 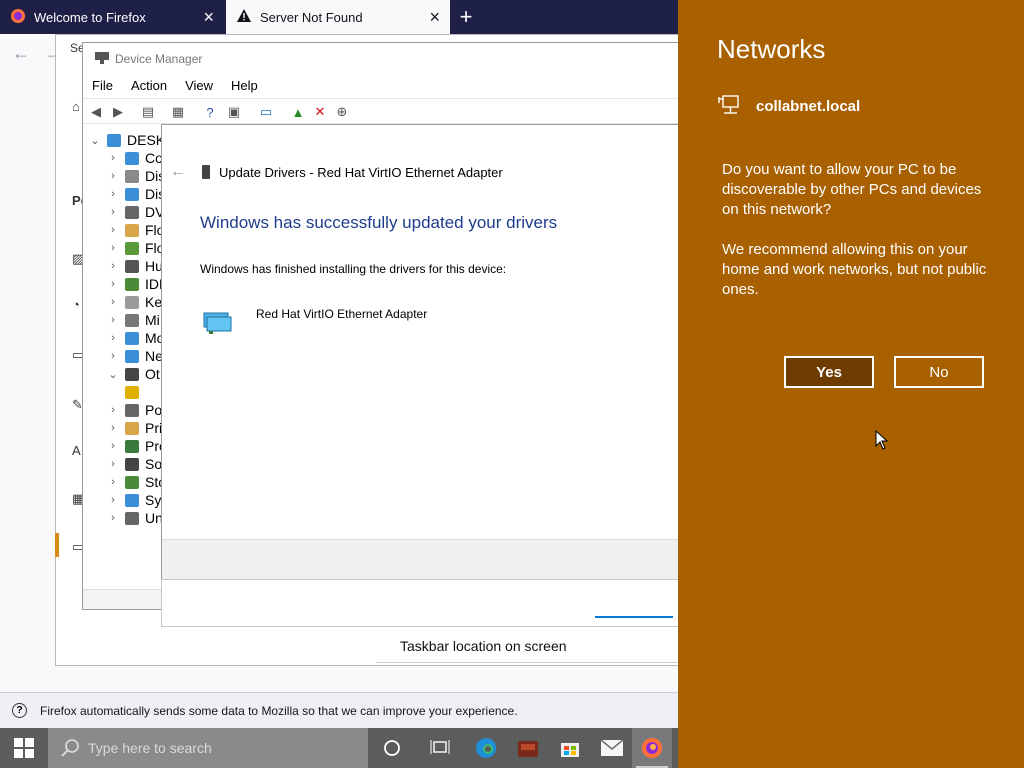 I want to click on store-icon, so click(x=570, y=748).